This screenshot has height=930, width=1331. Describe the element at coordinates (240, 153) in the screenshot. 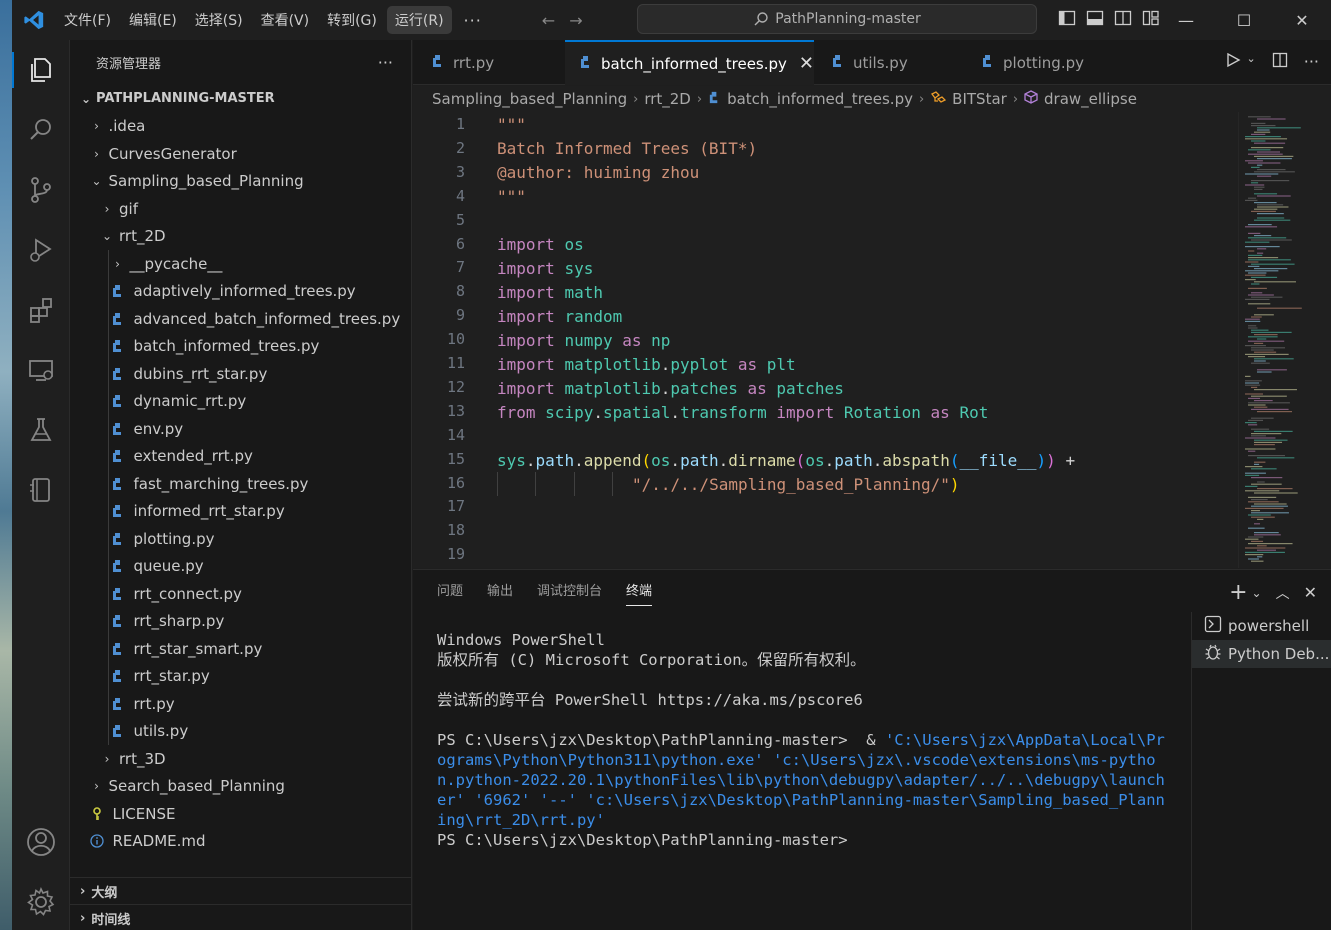

I see `tree-folder: › CurvesGenerator` at that location.